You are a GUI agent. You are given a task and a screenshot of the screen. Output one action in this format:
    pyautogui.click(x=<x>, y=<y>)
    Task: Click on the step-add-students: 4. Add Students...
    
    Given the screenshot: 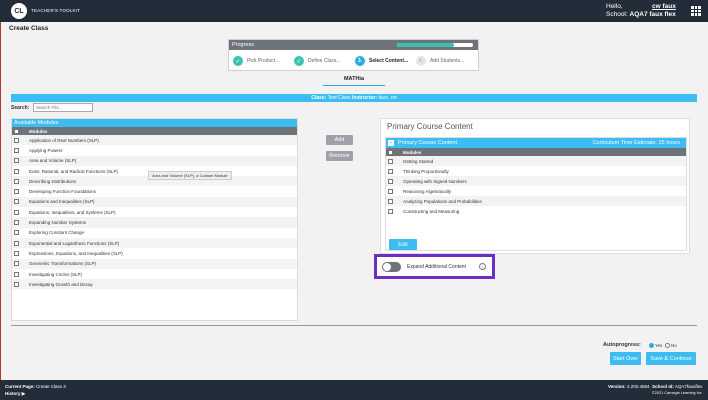 What is the action you would take?
    pyautogui.click(x=446, y=61)
    